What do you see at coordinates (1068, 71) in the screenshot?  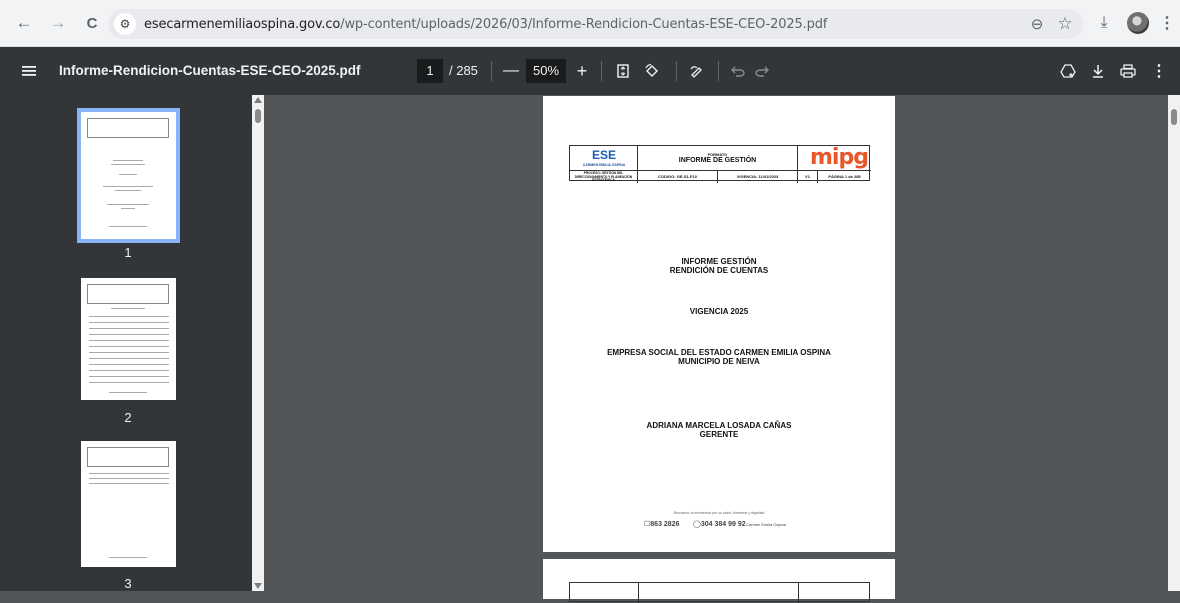 I see `drive-save-icon` at bounding box center [1068, 71].